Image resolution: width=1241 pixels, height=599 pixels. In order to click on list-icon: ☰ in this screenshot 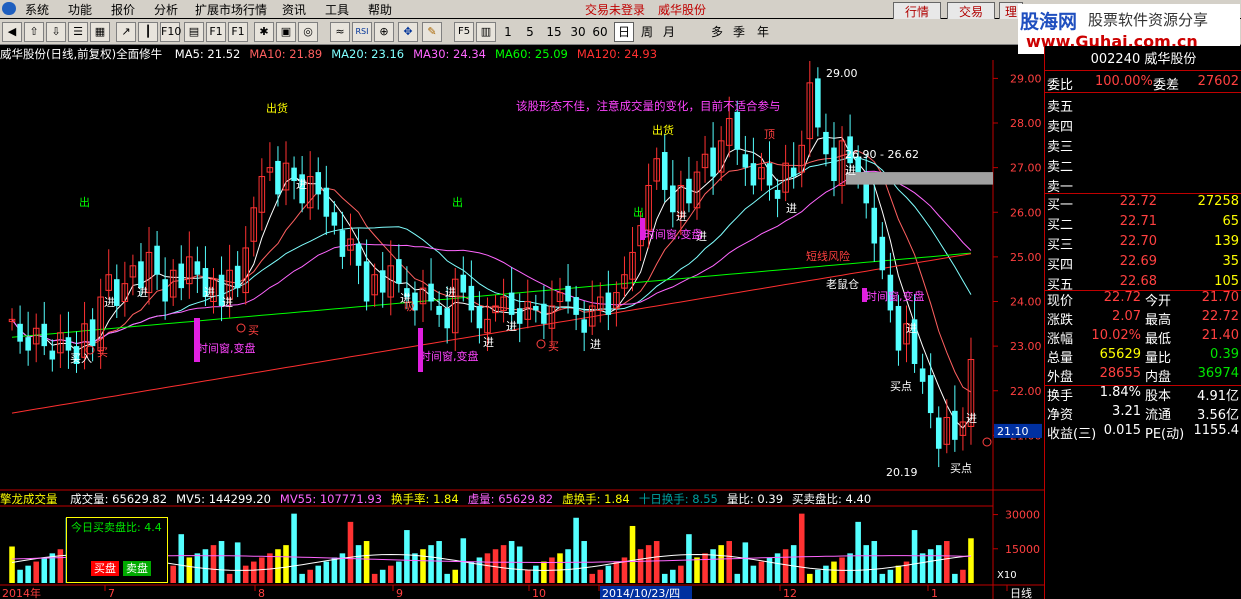, I will do `click(78, 32)`.